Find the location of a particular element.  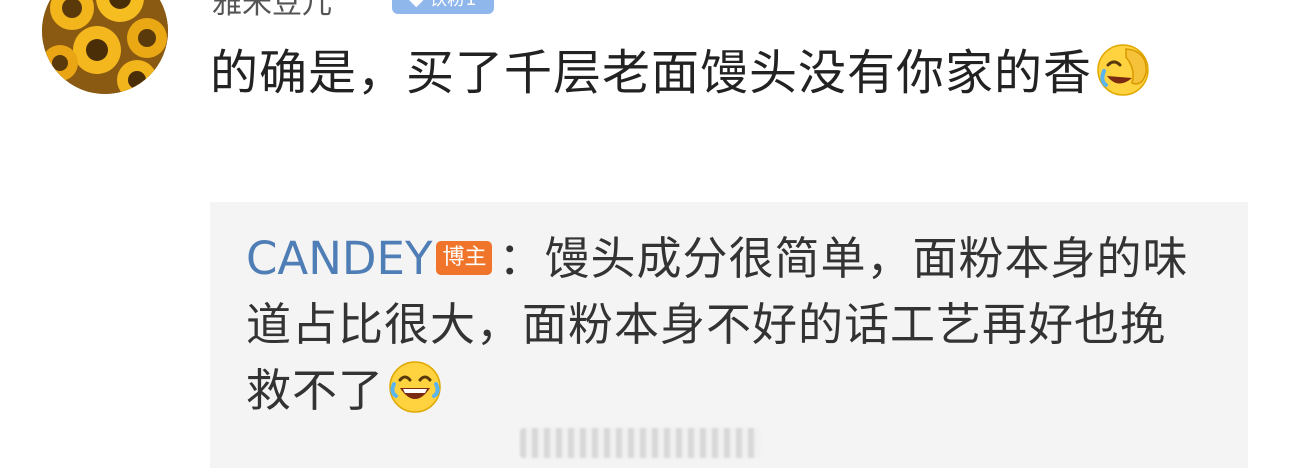

sunflower-avatar-image is located at coordinates (105, 47).